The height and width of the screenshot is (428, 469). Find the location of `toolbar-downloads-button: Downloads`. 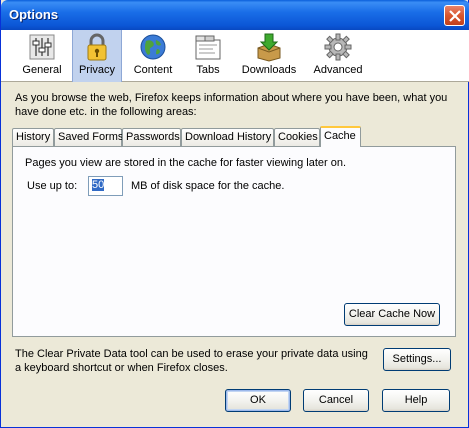

toolbar-downloads-button: Downloads is located at coordinates (269, 56).